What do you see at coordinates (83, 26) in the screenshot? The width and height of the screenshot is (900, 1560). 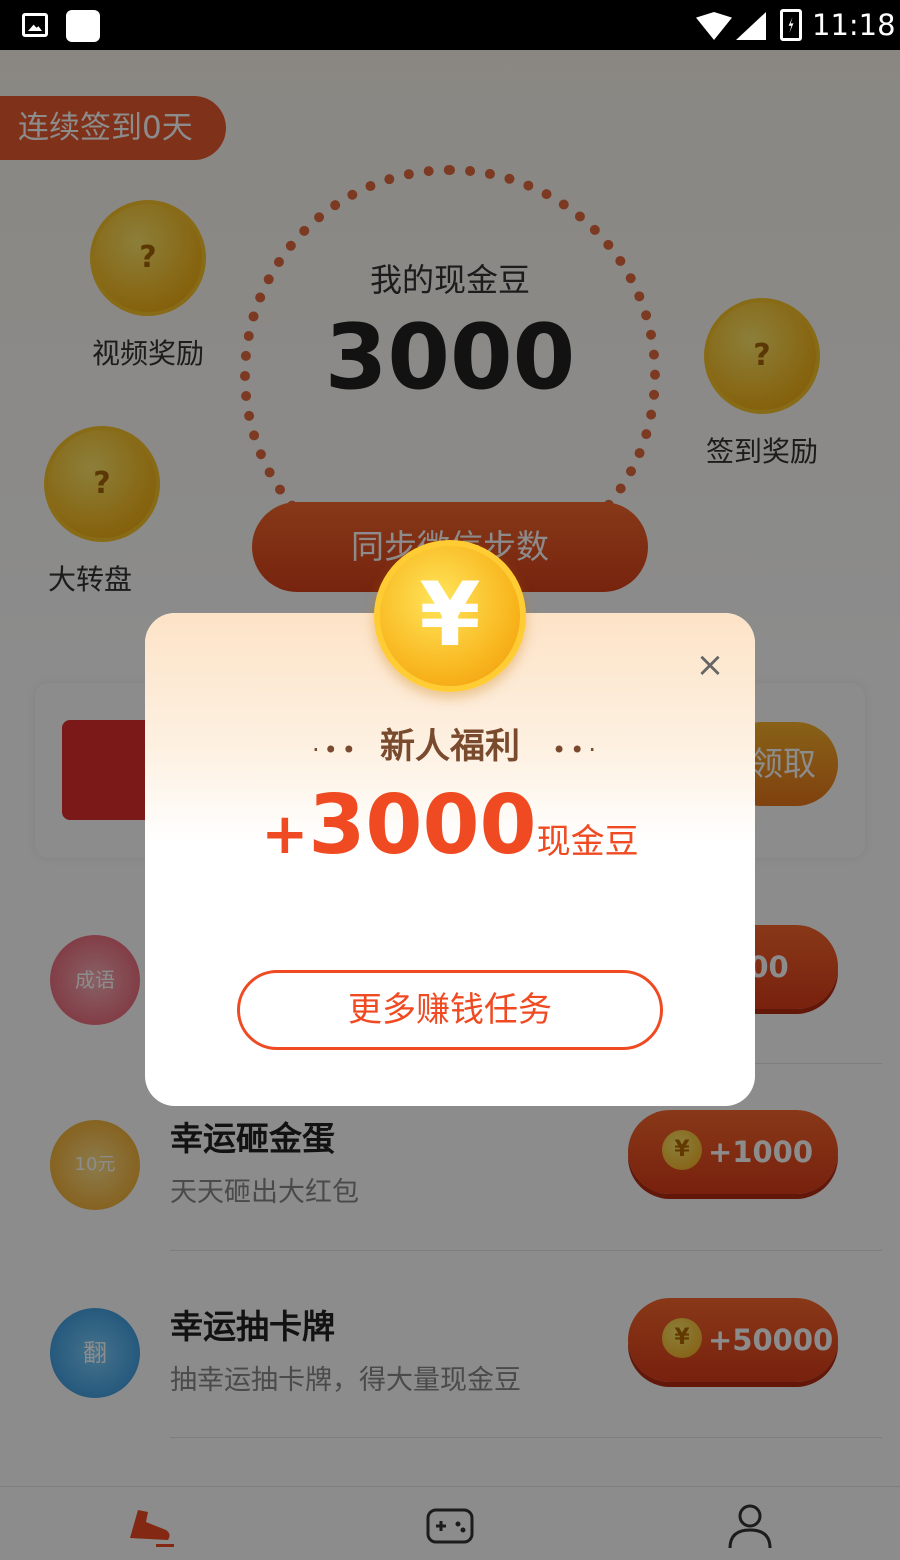 I see `app-notification-icon` at bounding box center [83, 26].